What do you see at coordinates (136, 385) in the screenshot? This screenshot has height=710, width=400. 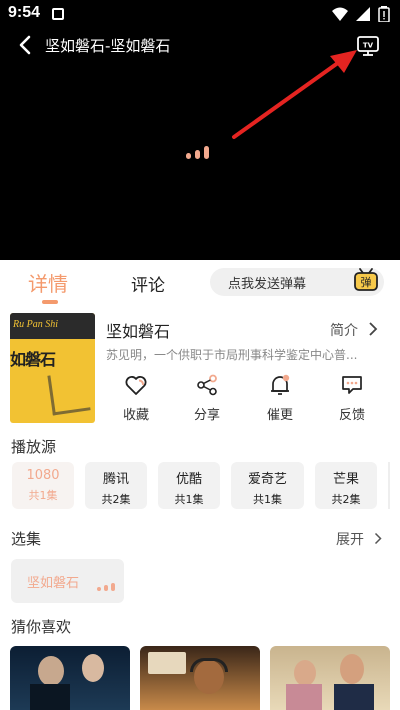 I see `heart-icon` at bounding box center [136, 385].